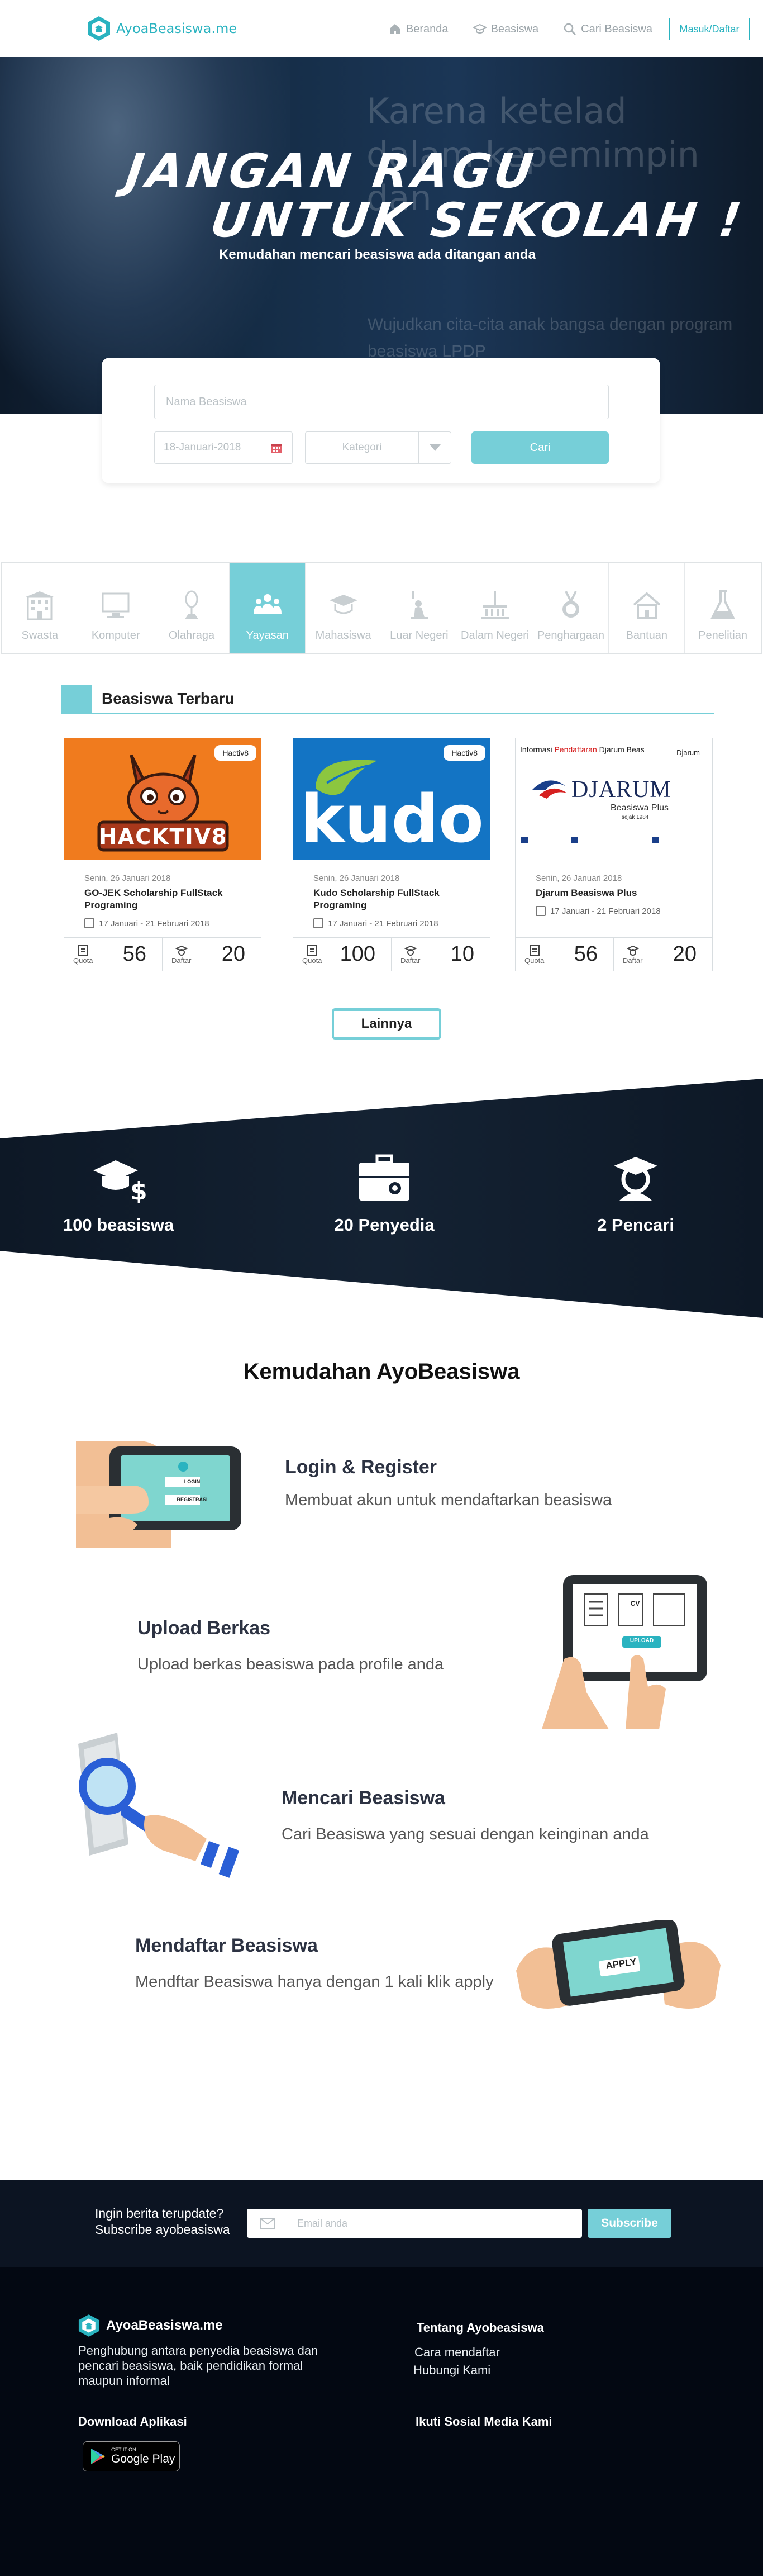  I want to click on category-dalam-negeri: Dalam Negeri, so click(495, 608).